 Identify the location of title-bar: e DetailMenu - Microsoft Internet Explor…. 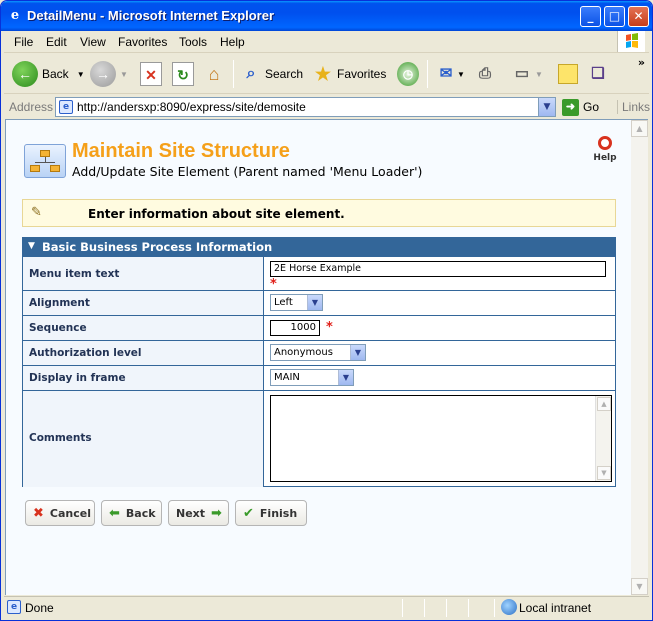
(326, 16).